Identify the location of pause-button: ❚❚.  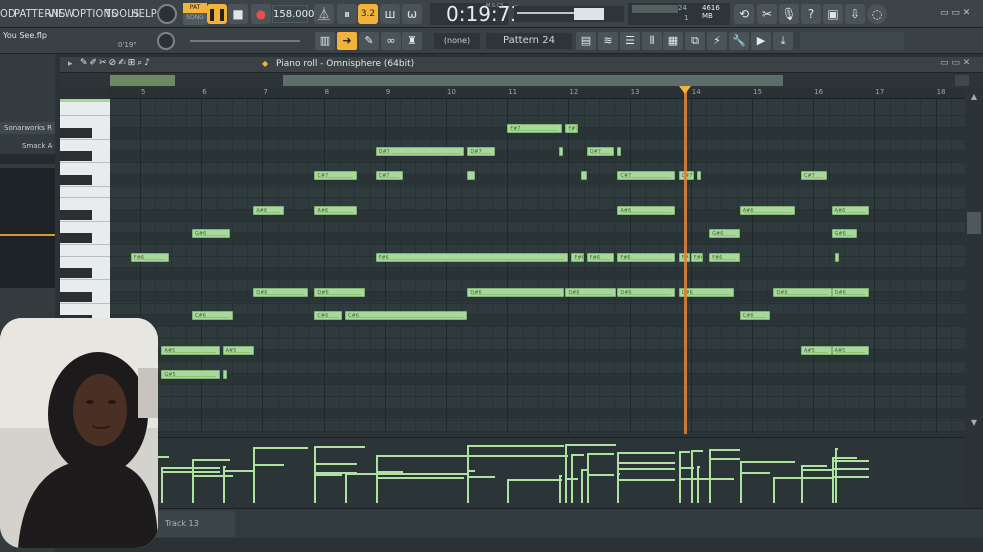
(217, 14).